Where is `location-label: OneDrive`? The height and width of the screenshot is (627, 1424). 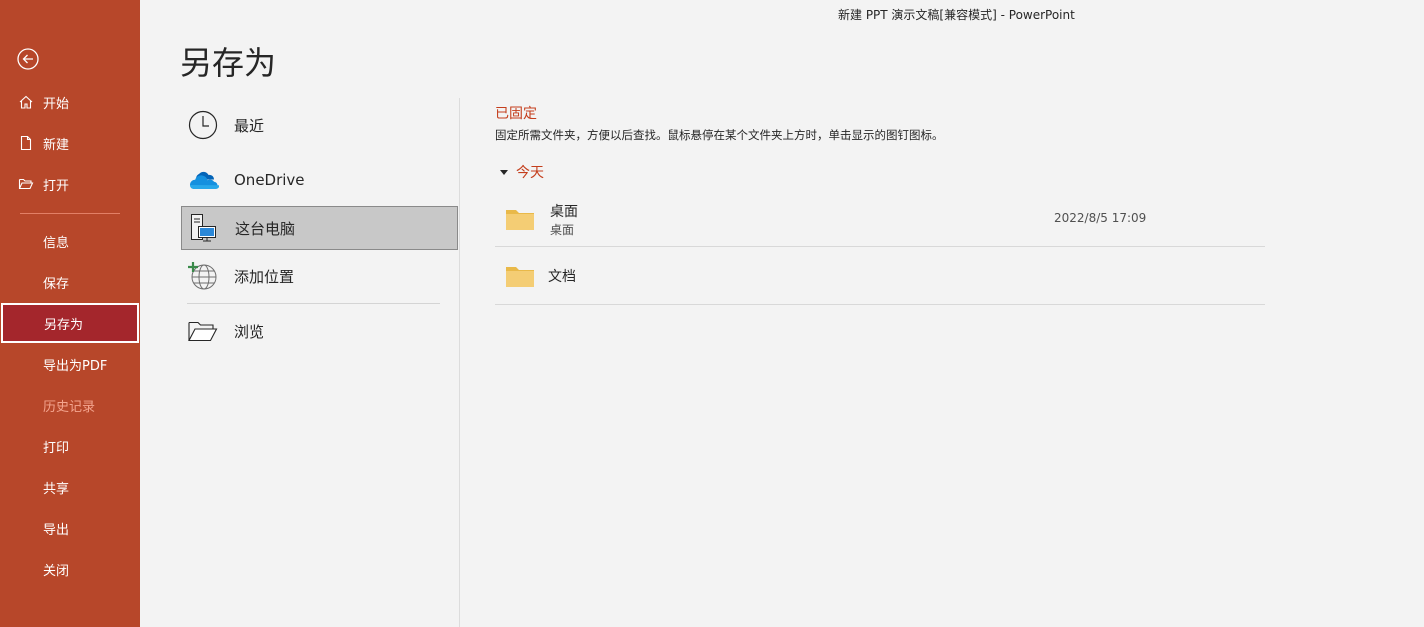 location-label: OneDrive is located at coordinates (269, 180).